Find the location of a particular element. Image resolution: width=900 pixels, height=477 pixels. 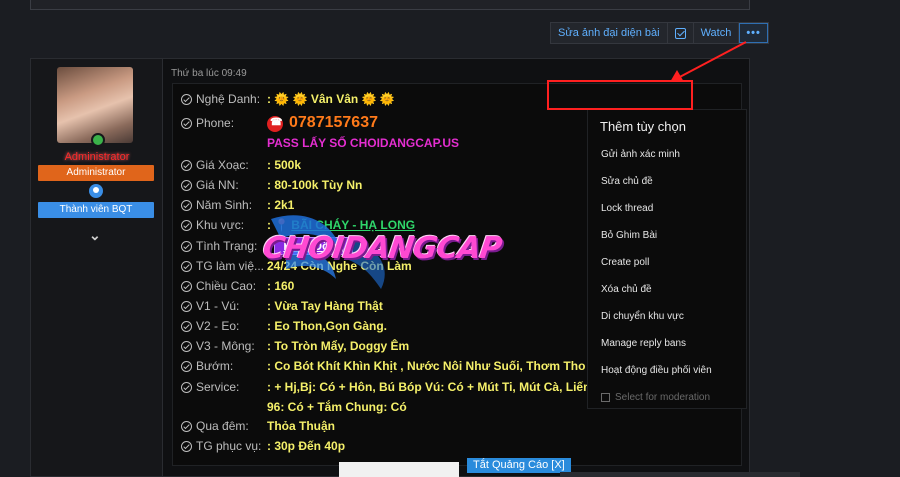

watch-checkbox-wrap is located at coordinates (681, 33).